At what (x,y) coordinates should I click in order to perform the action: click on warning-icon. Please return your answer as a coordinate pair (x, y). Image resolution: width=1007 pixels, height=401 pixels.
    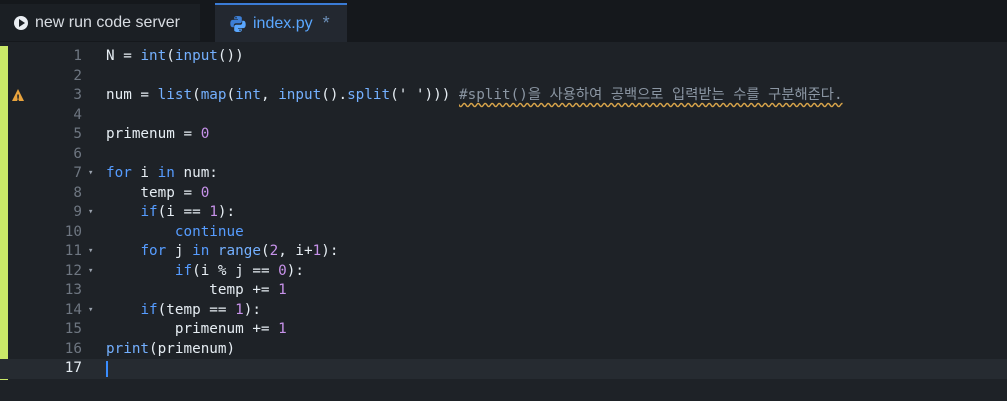
    Looking at the image, I should click on (18, 99).